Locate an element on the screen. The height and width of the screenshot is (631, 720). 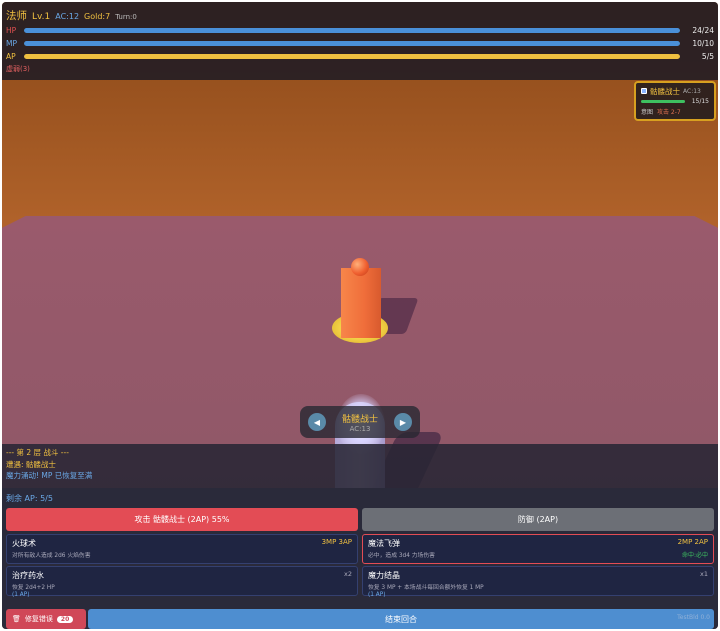
player-gold: Gold:7 is located at coordinates (97, 16).